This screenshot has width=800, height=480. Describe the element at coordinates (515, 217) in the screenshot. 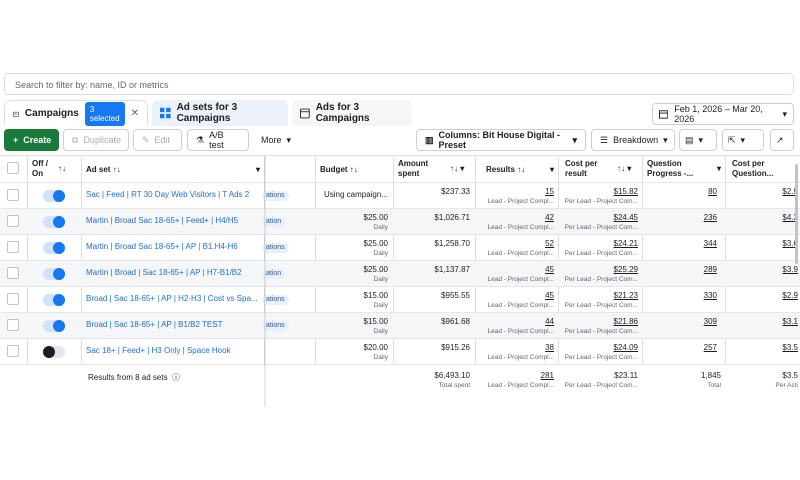

I see `results-value: 42` at that location.